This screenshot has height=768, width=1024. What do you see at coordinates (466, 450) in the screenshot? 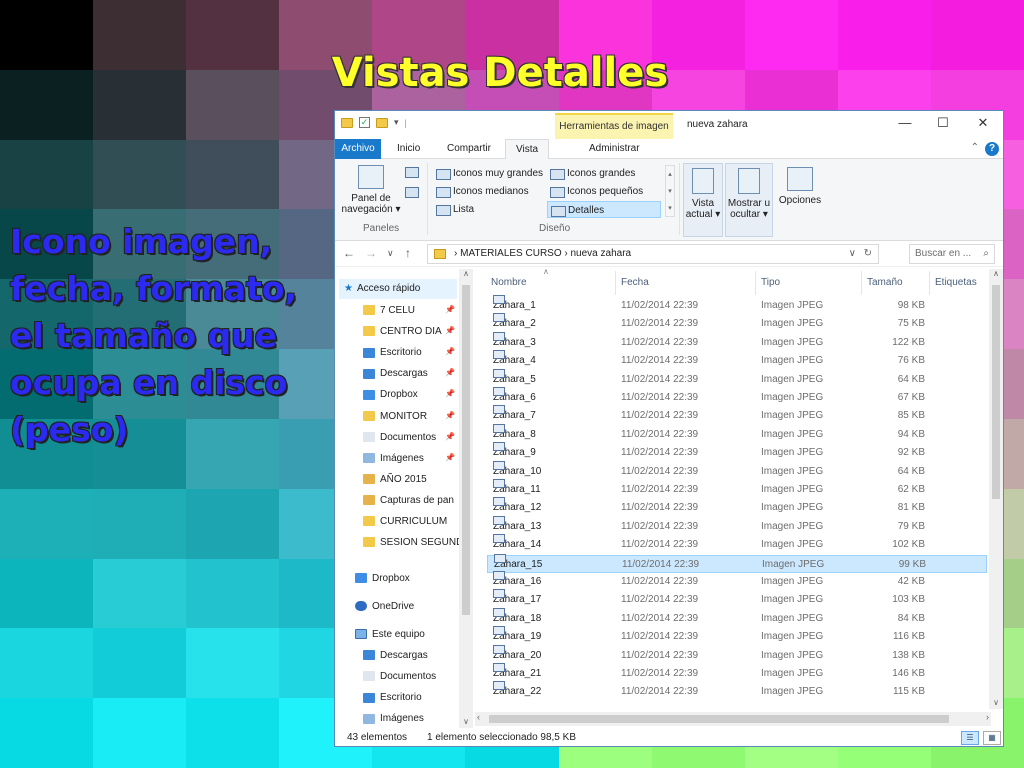
I see `navigation-scroll-thumb` at bounding box center [466, 450].